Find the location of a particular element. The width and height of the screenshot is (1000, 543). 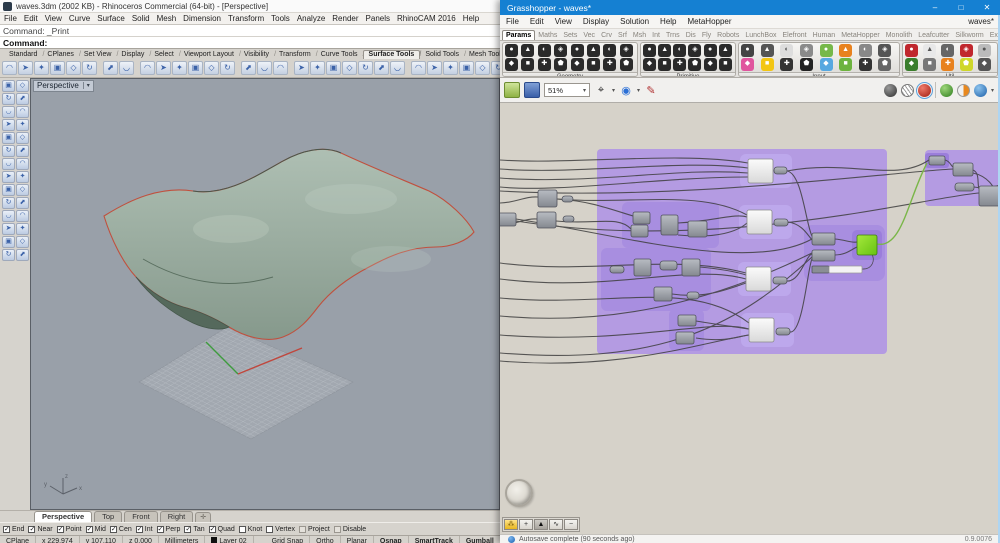

osnap-mid: ✓ Mid is located at coordinates (95, 529).